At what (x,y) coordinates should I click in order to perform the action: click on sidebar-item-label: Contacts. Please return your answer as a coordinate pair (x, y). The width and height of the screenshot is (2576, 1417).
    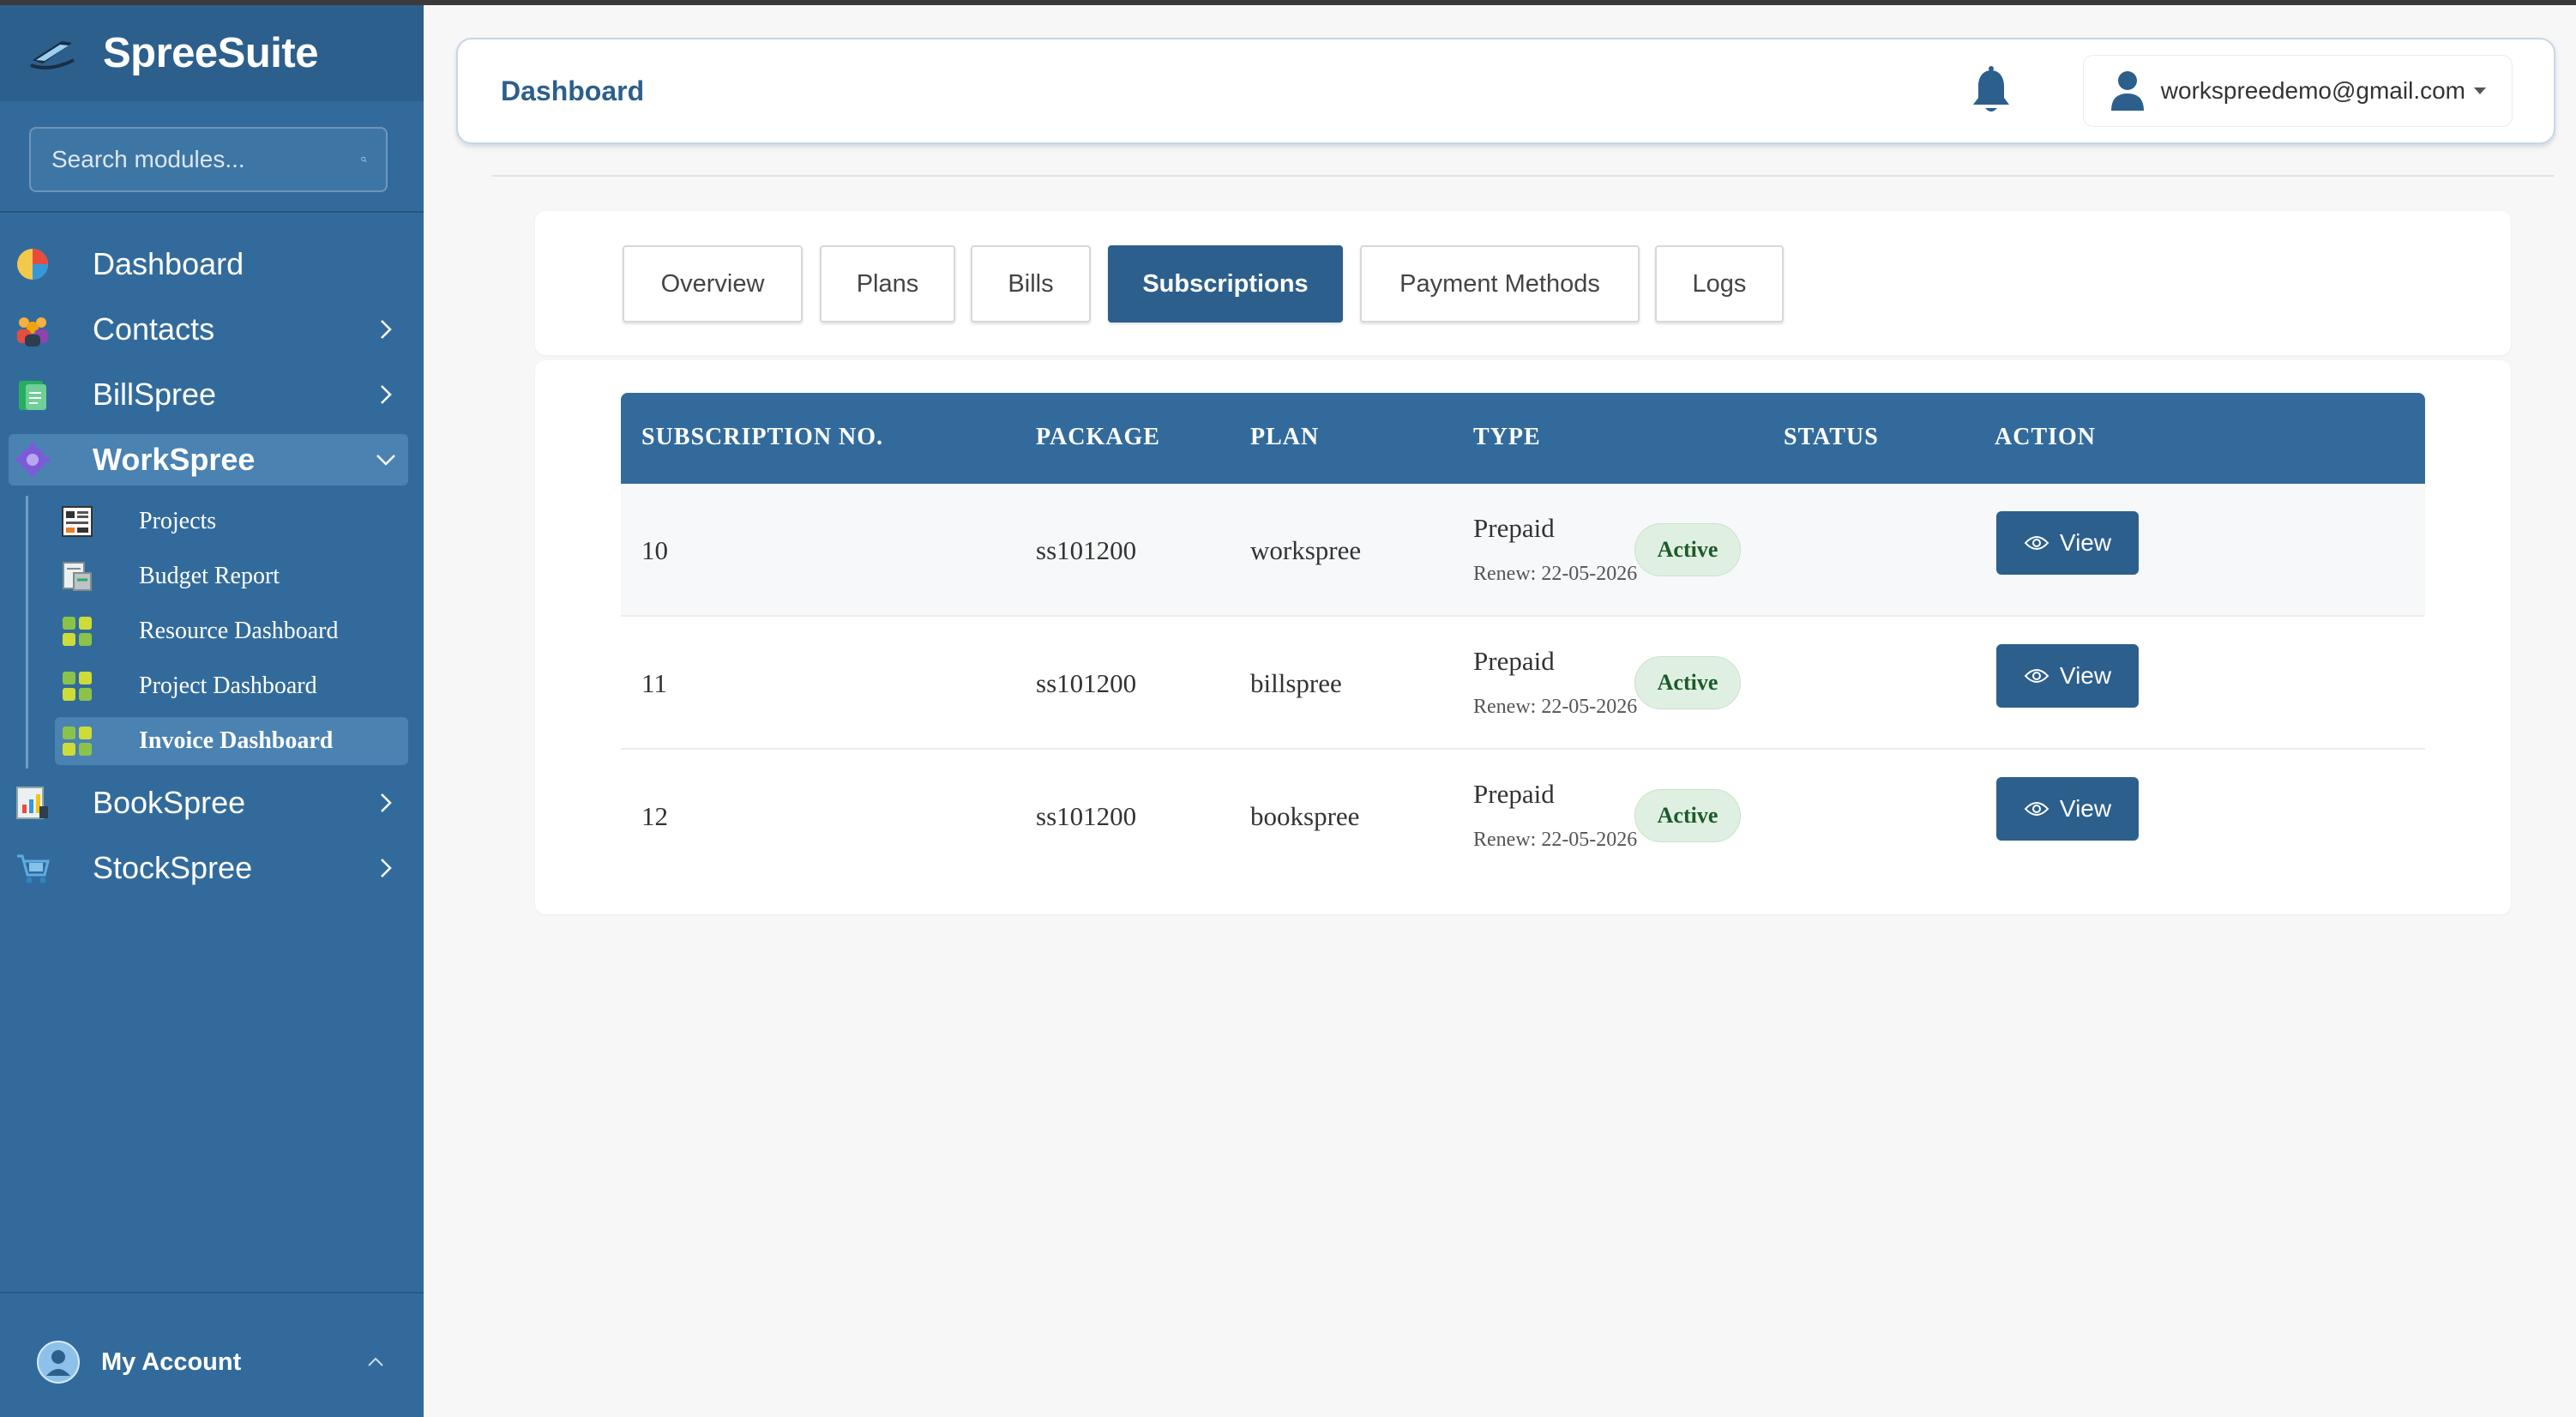
    Looking at the image, I should click on (154, 329).